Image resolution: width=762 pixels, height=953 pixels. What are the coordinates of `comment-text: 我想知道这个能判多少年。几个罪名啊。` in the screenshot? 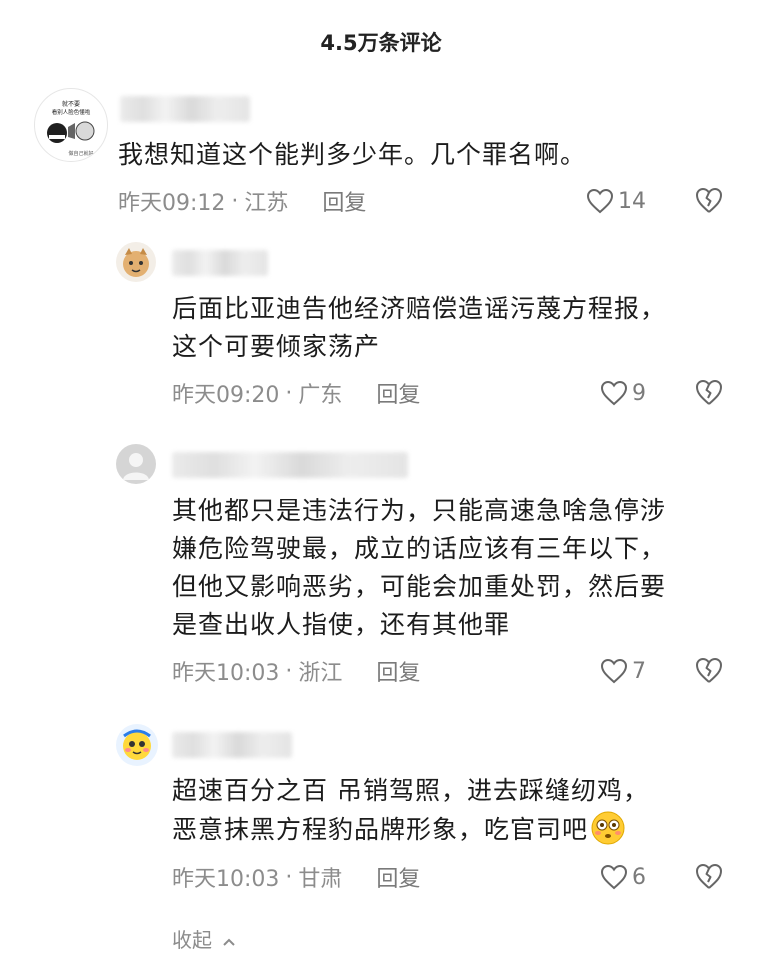 It's located at (352, 154).